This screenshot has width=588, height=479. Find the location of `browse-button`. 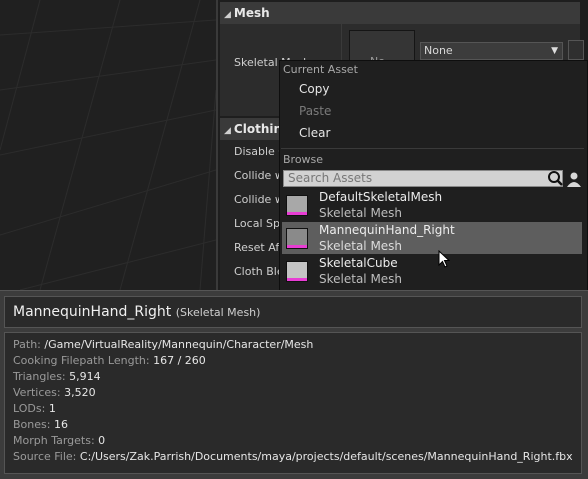

browse-button is located at coordinates (576, 50).